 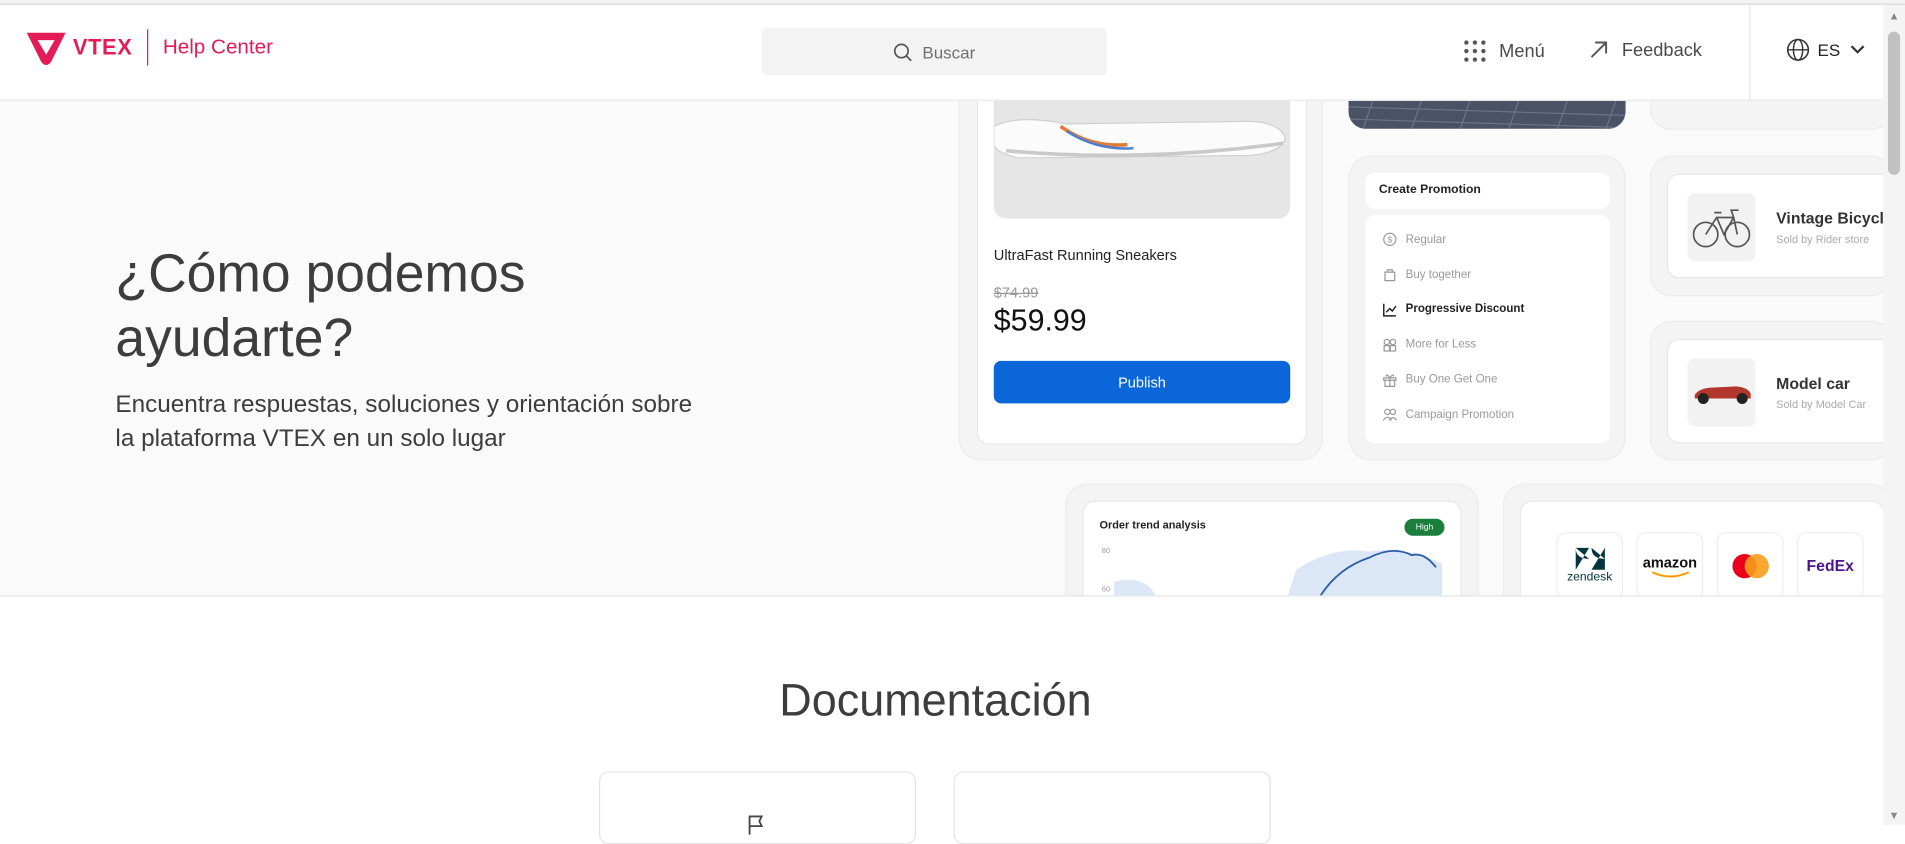 What do you see at coordinates (1823, 239) in the screenshot?
I see `bicycle-seller: Sold by Rider store` at bounding box center [1823, 239].